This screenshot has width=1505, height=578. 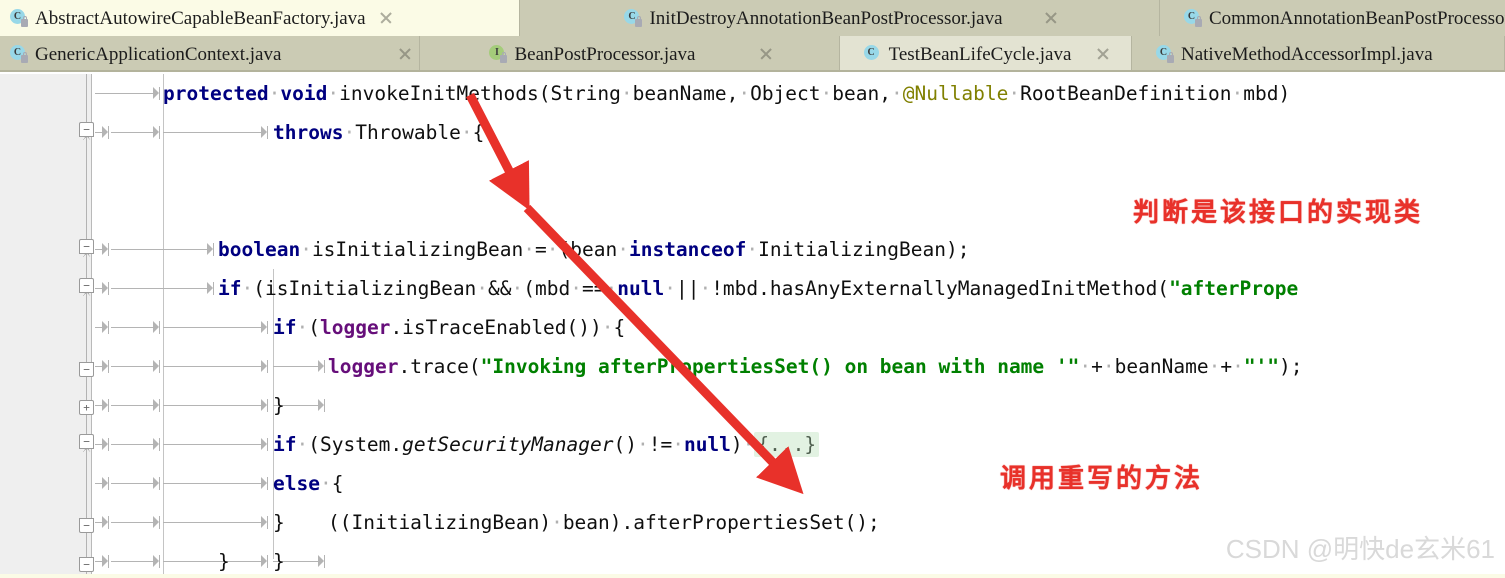 I want to click on java-class-icon-letter: C, so click(x=871, y=52).